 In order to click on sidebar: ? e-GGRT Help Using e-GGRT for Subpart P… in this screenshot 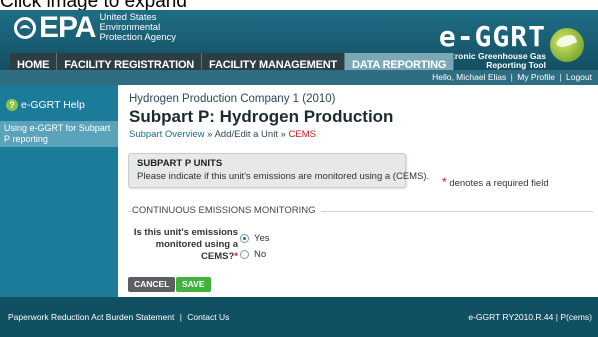, I will do `click(59, 191)`.